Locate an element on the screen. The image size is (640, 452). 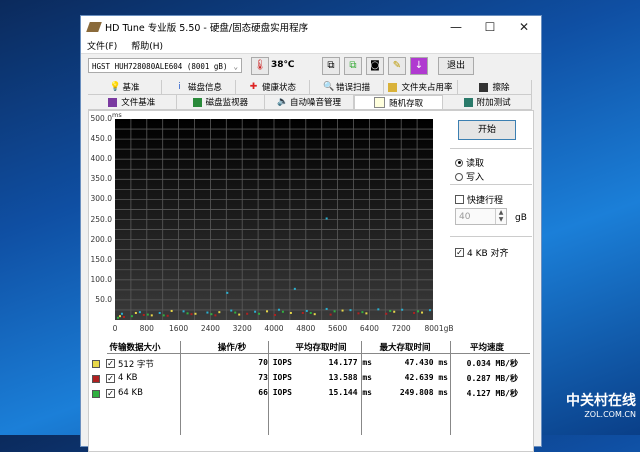
tab-info: i 磁盘信息 is located at coordinates (199, 87).